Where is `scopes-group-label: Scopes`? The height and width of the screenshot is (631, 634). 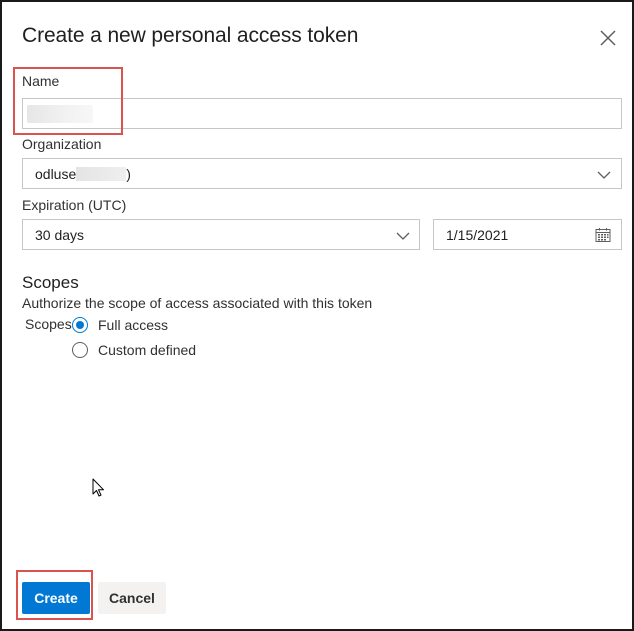 scopes-group-label: Scopes is located at coordinates (48, 324).